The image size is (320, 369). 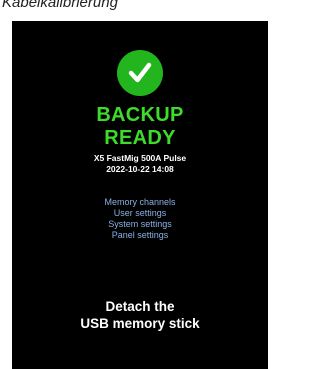 I want to click on instruction-line-1: Detach the, so click(x=140, y=306).